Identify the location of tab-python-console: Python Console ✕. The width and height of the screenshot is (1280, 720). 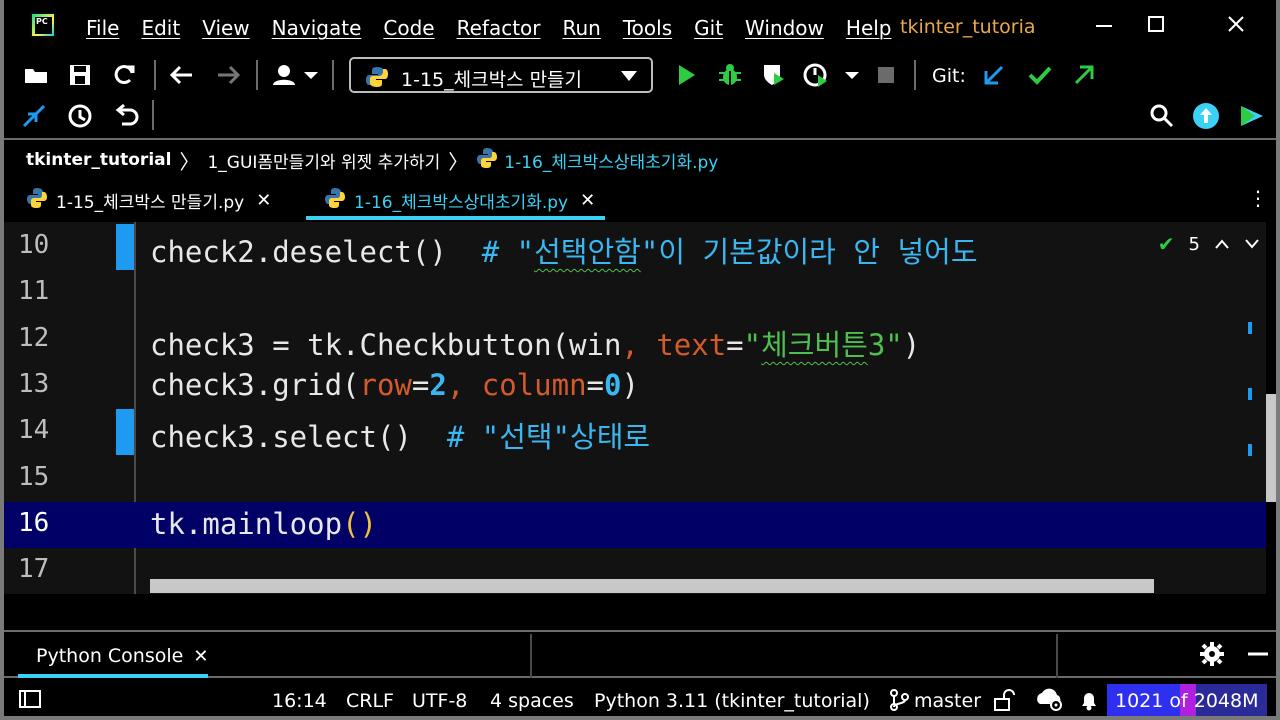
(113, 656).